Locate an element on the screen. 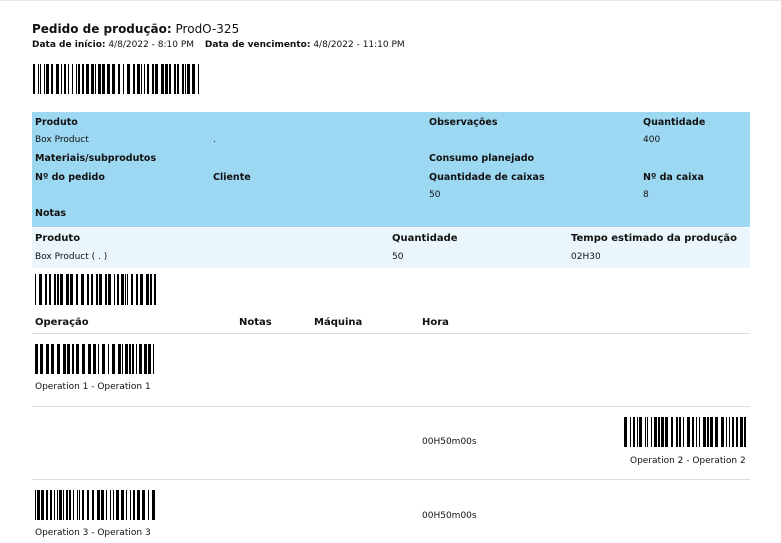  operation-header: Operação is located at coordinates (62, 322).